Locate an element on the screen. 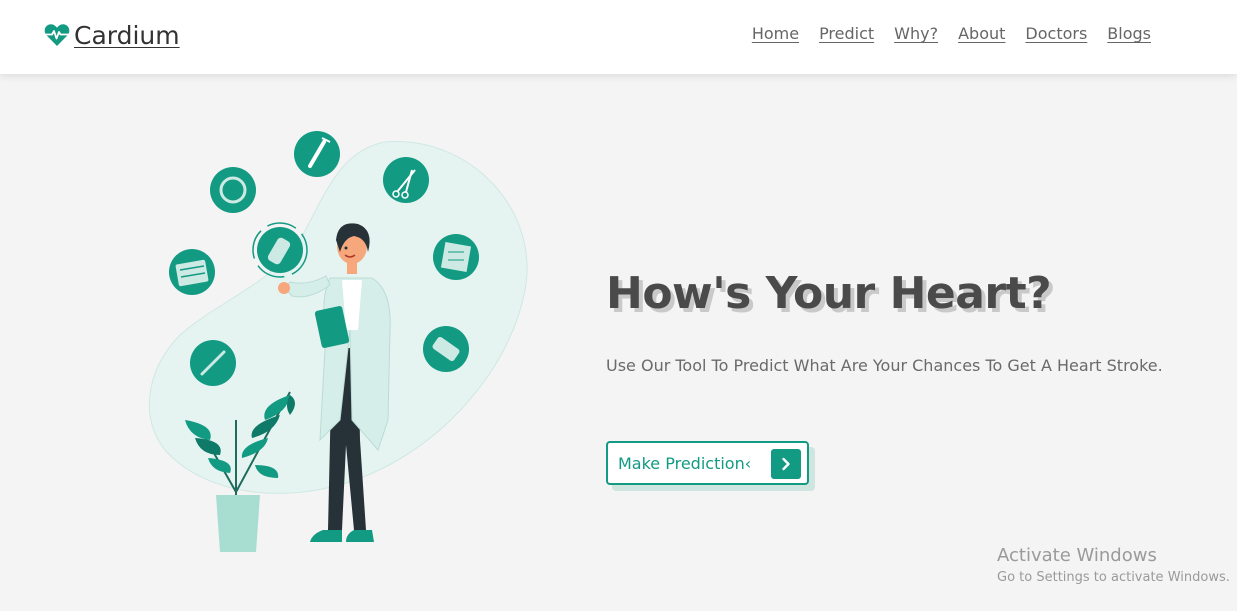 The image size is (1237, 611). brand-name: Cardium is located at coordinates (127, 35).